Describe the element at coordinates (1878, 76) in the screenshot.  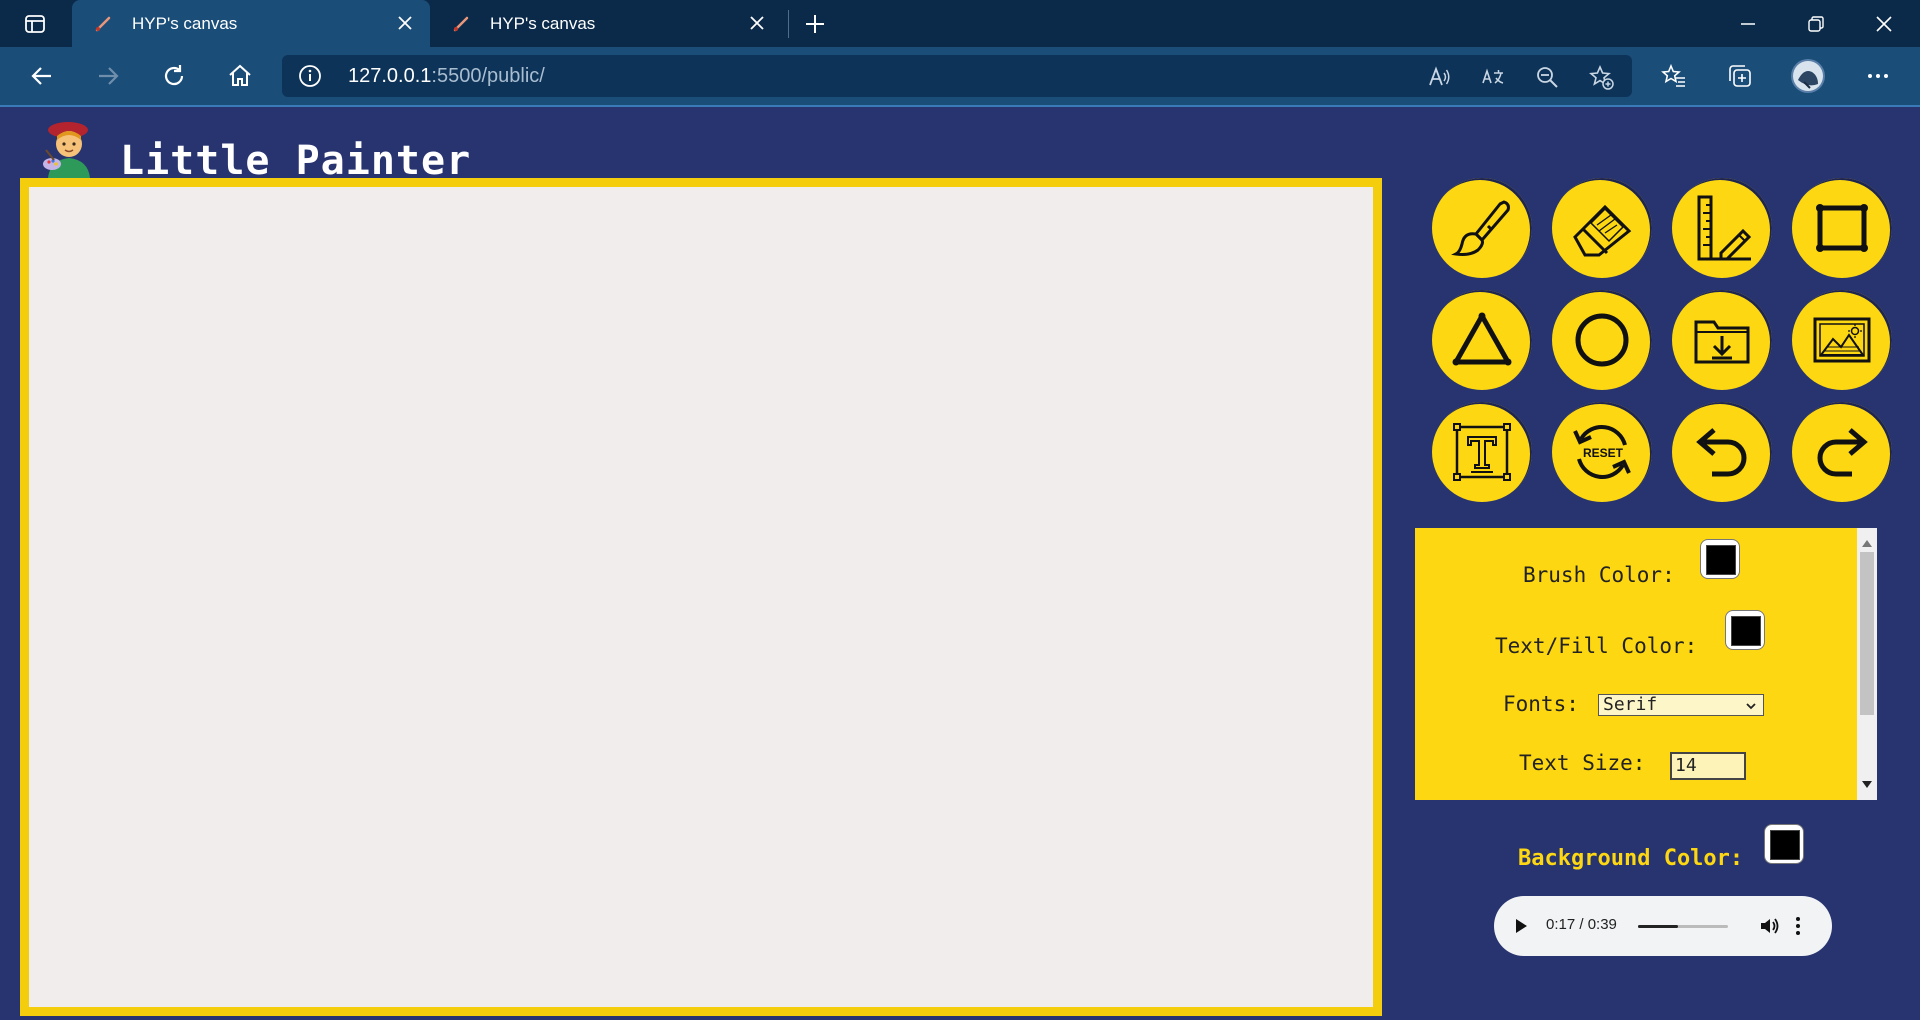
I see `settings-more-icon` at that location.